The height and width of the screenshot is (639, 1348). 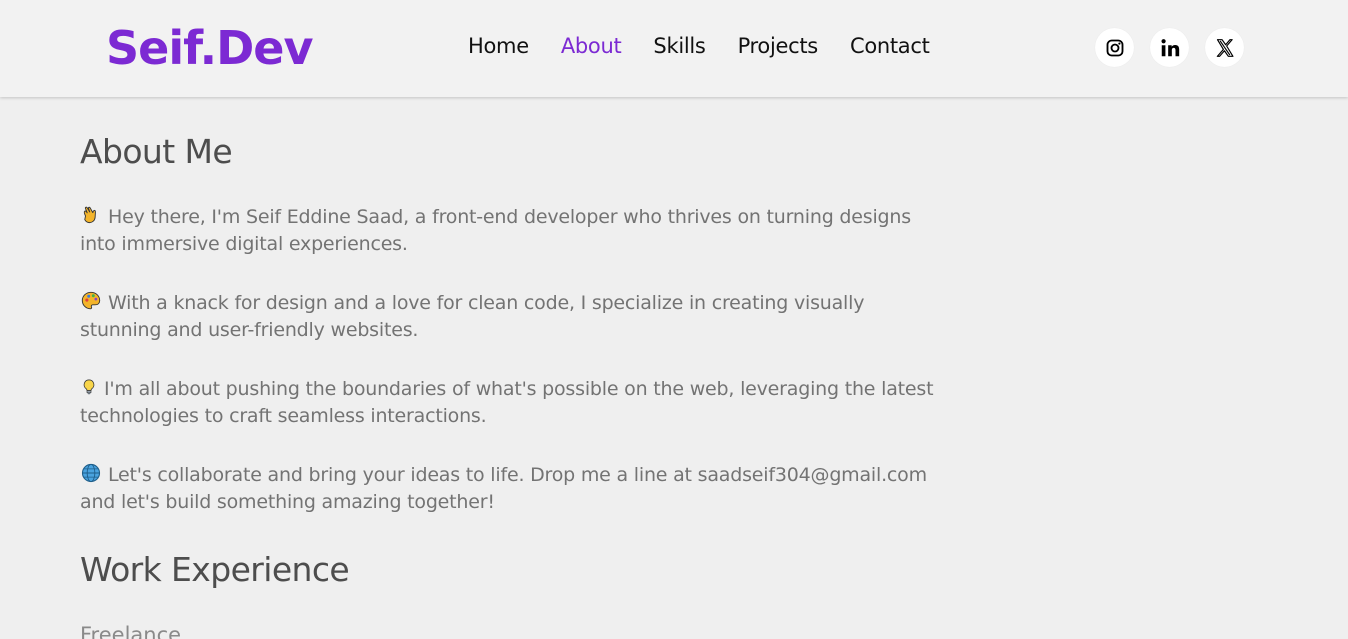 I want to click on linkedin-icon, so click(x=1169, y=47).